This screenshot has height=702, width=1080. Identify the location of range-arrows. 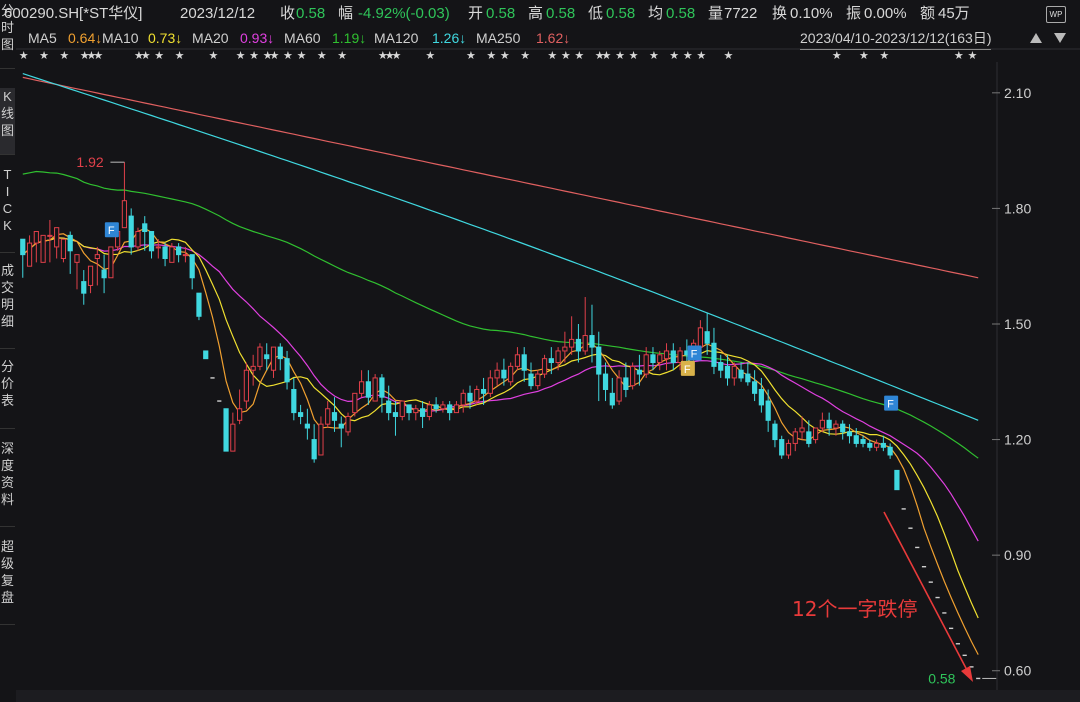
(1052, 38).